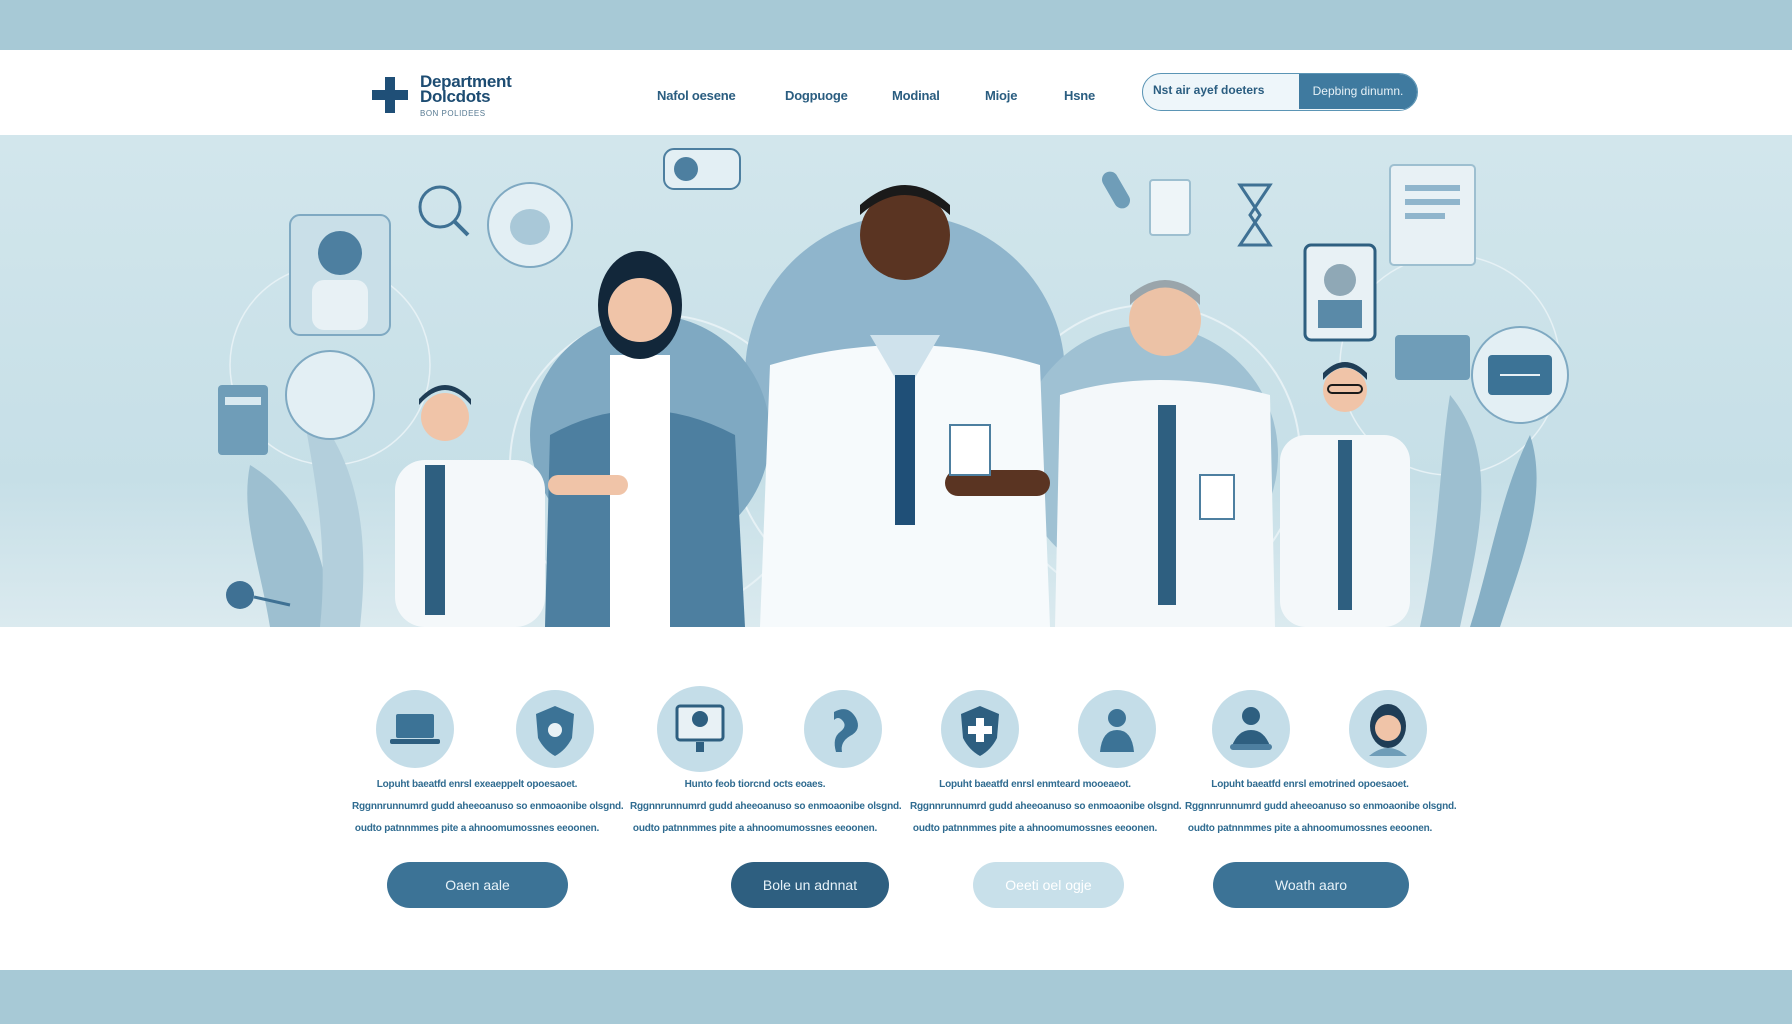  What do you see at coordinates (700, 729) in the screenshot?
I see `doctor-monitor-icon` at bounding box center [700, 729].